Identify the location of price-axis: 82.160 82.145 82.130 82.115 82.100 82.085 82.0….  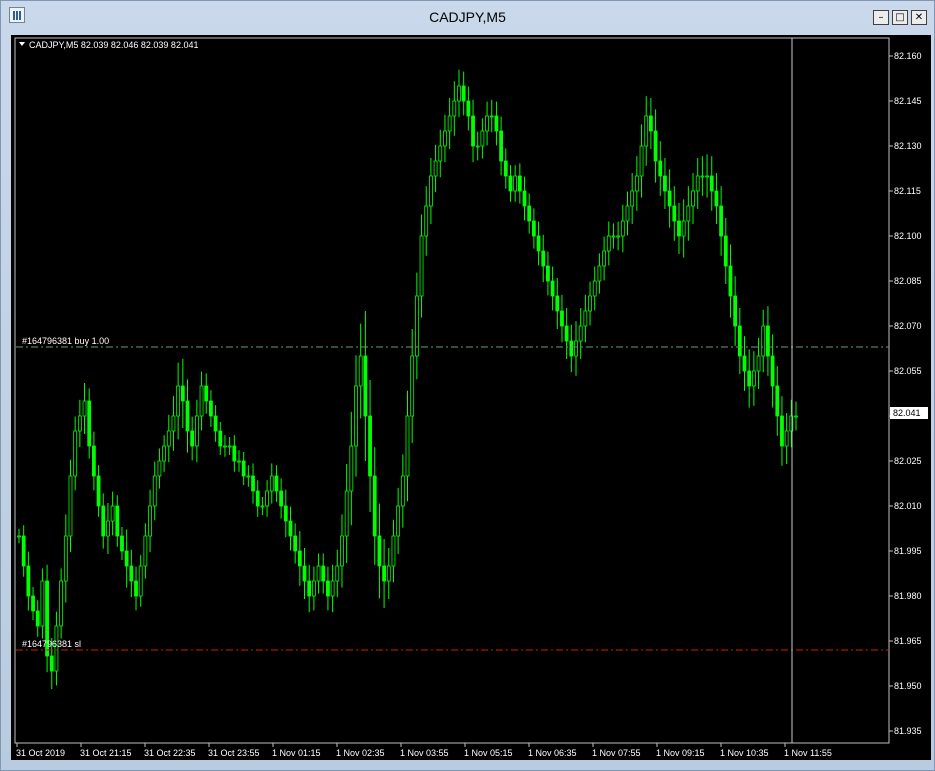
(905, 393).